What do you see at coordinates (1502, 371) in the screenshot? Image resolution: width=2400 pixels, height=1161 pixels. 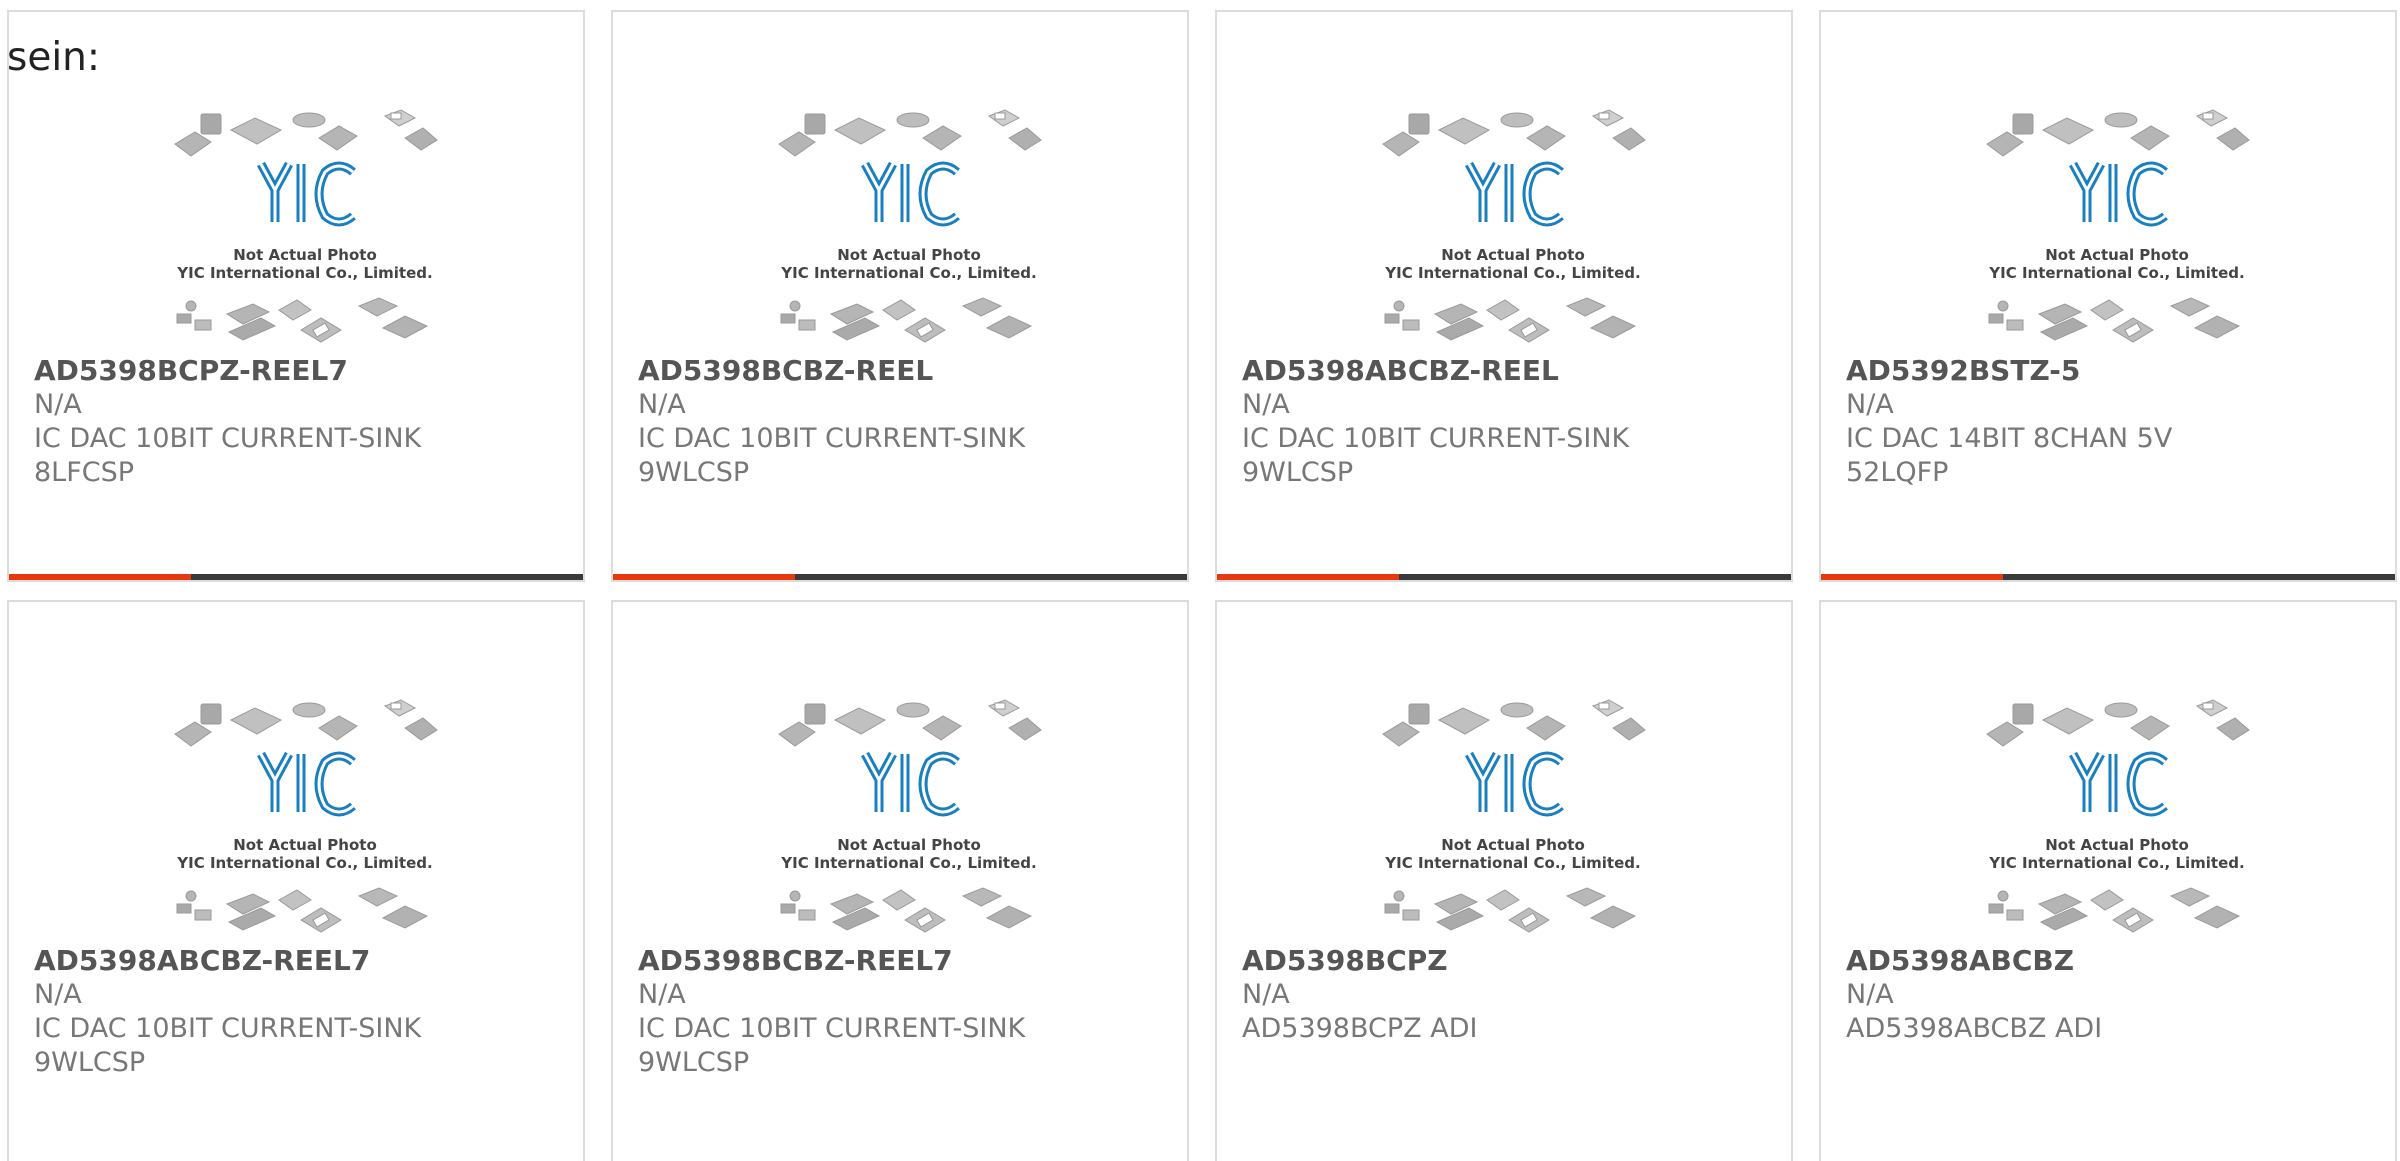 I see `part-number: AD5398ABCBZ-REEL` at bounding box center [1502, 371].